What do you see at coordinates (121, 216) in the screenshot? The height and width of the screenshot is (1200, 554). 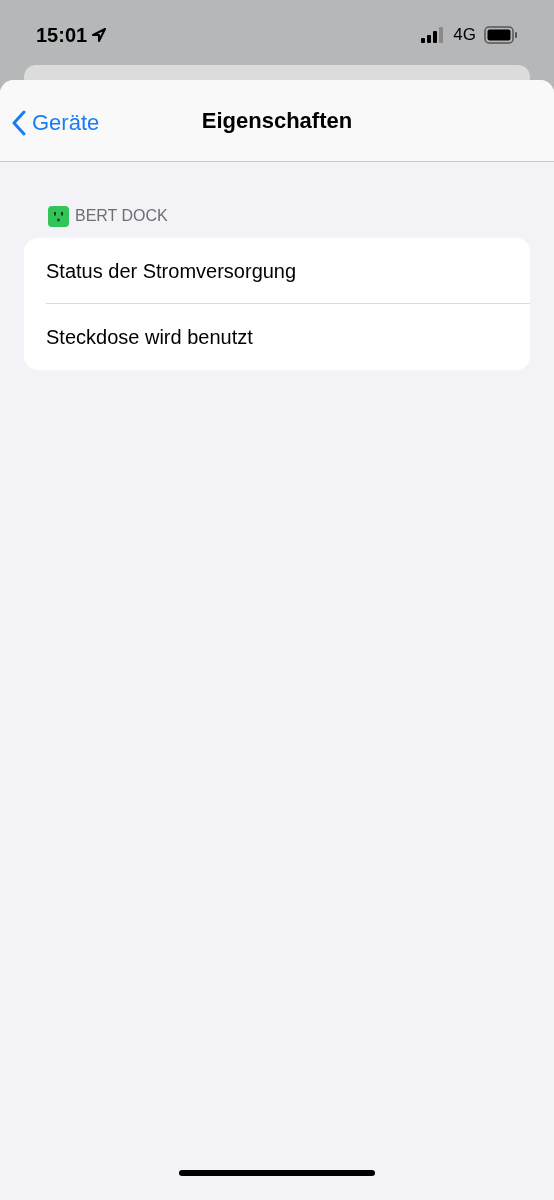 I see `section-header: BERT DOCK` at bounding box center [121, 216].